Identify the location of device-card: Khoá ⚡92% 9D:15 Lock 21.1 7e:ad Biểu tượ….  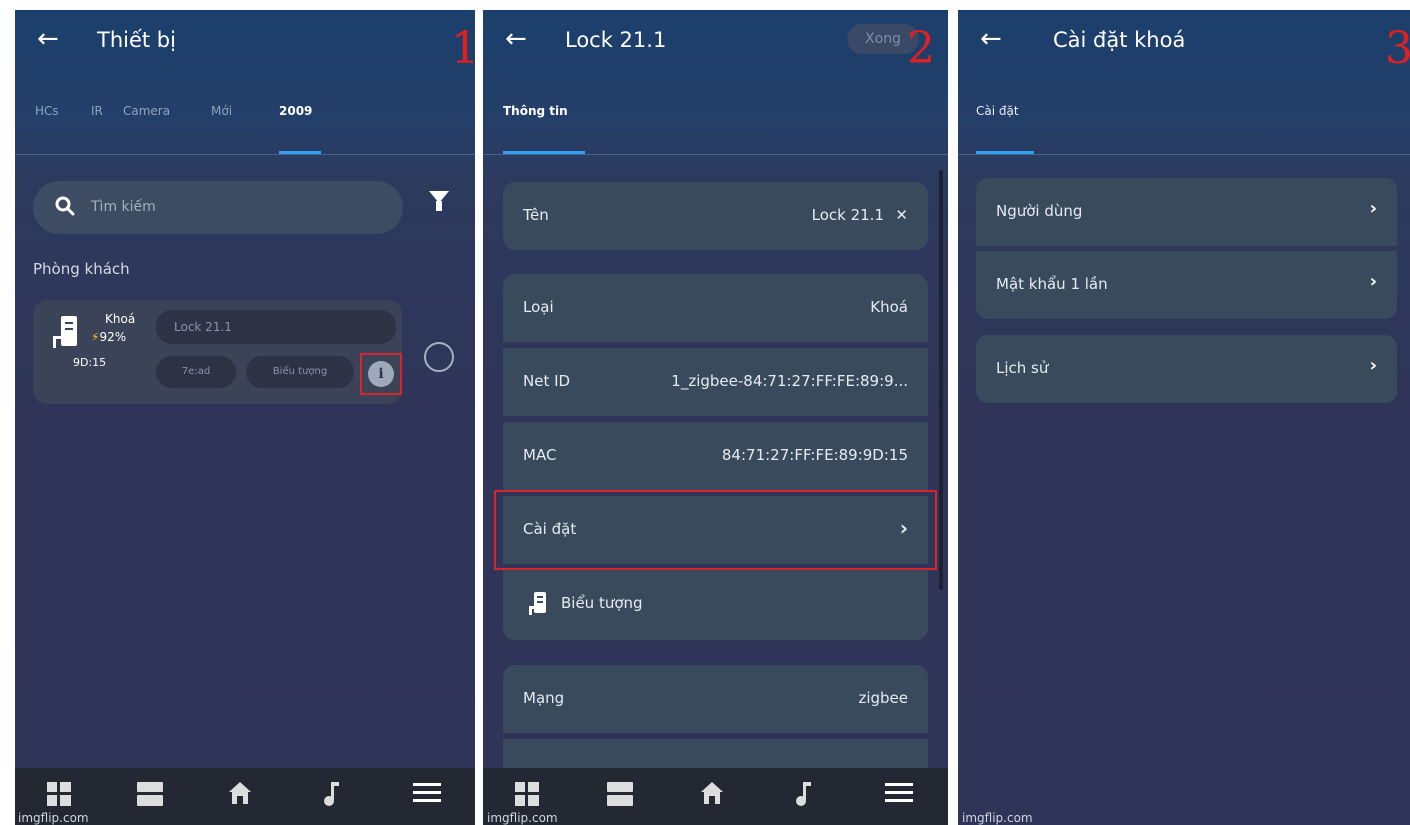
(217, 352).